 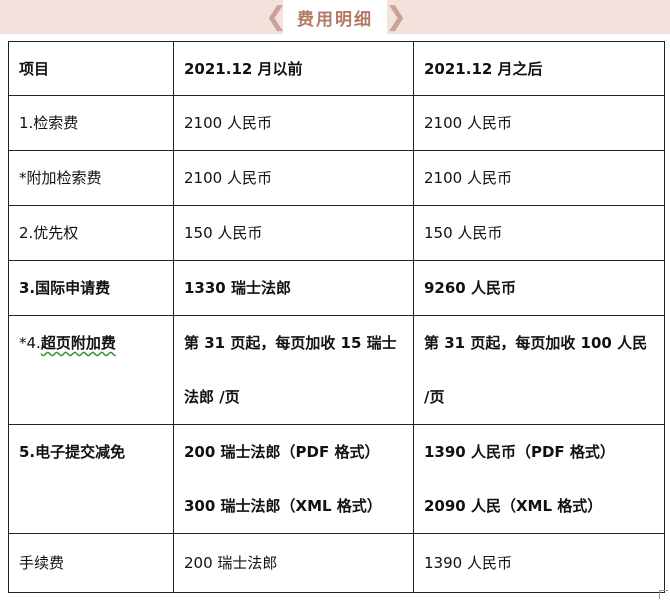 What do you see at coordinates (519, 452) in the screenshot?
I see `cell-after-line: 1390 人民币（PDF 格式）` at bounding box center [519, 452].